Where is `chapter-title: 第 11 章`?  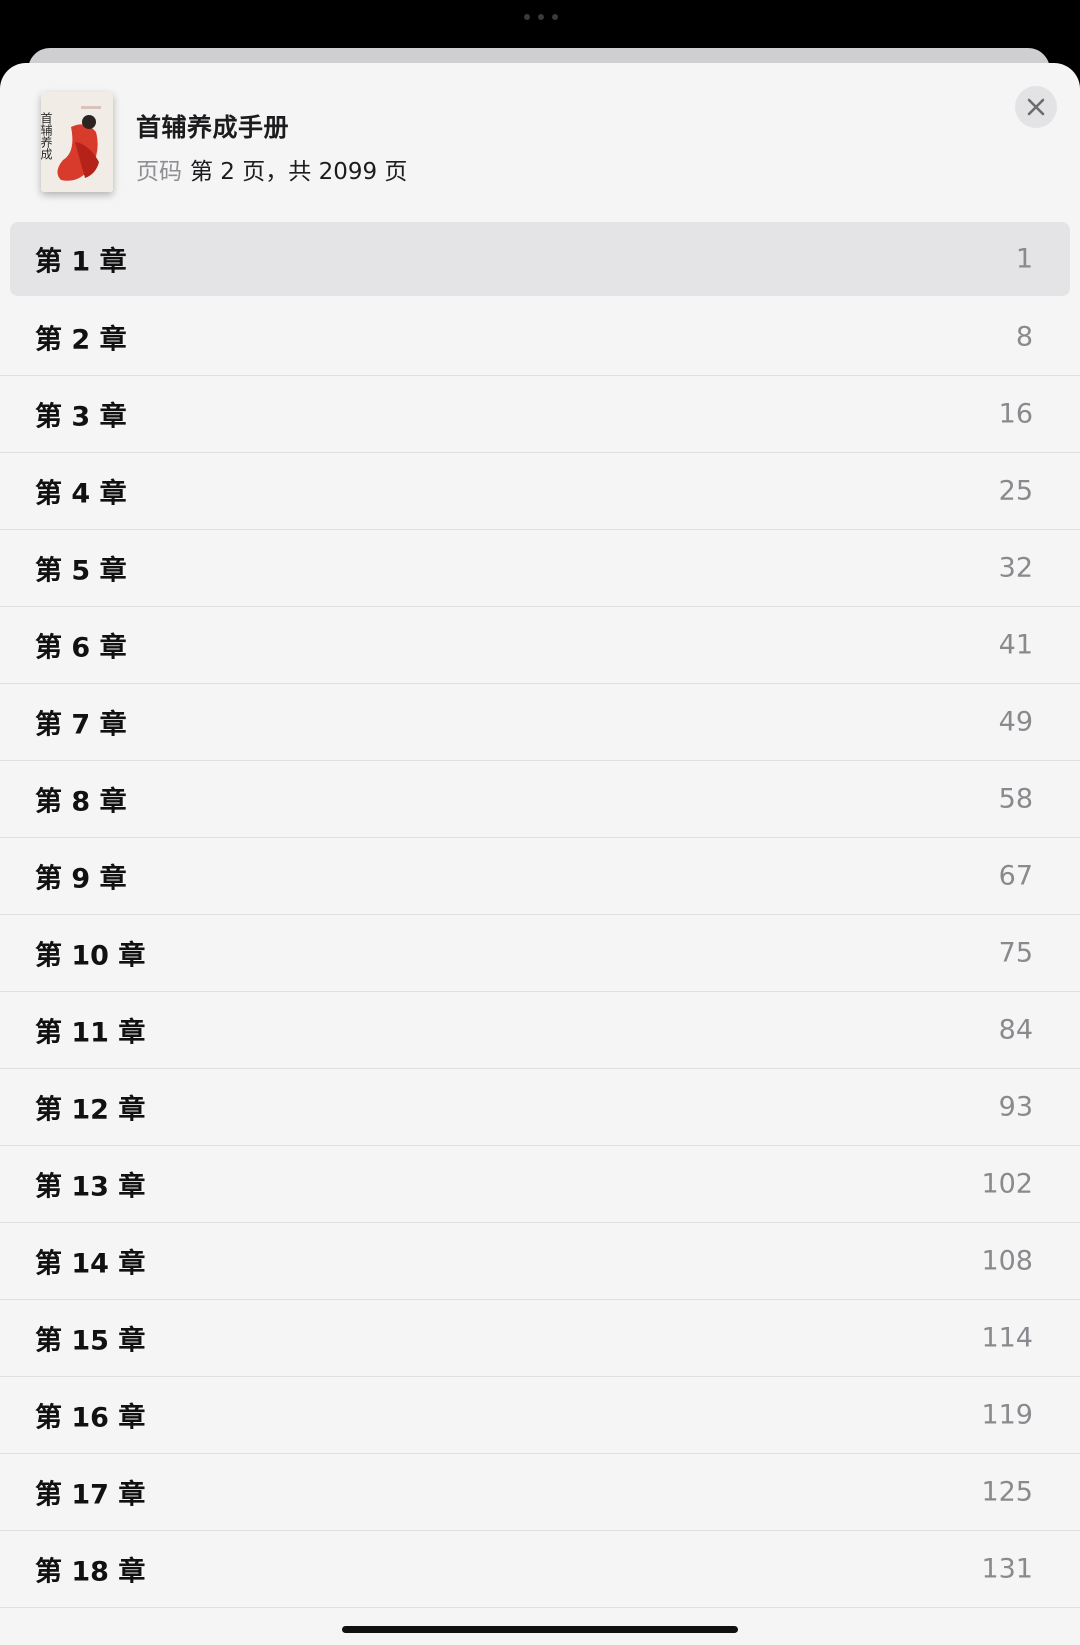
chapter-title: 第 11 章 is located at coordinates (90, 1033).